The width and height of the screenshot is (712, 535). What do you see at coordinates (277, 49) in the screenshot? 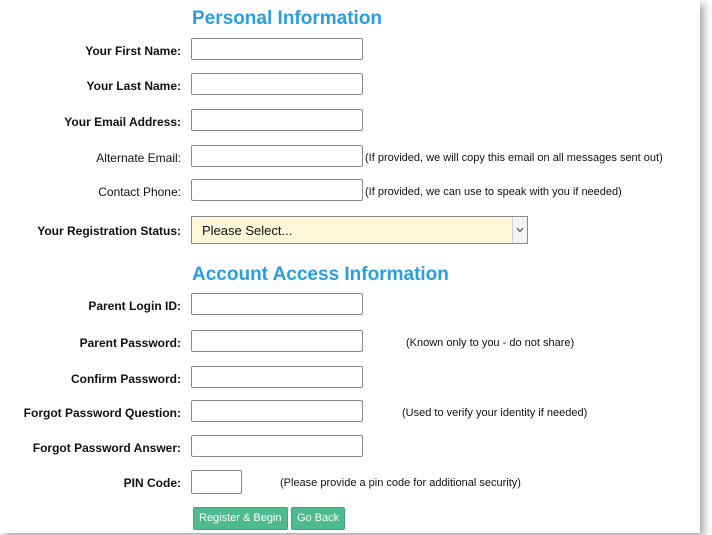
I see `first-name-input` at bounding box center [277, 49].